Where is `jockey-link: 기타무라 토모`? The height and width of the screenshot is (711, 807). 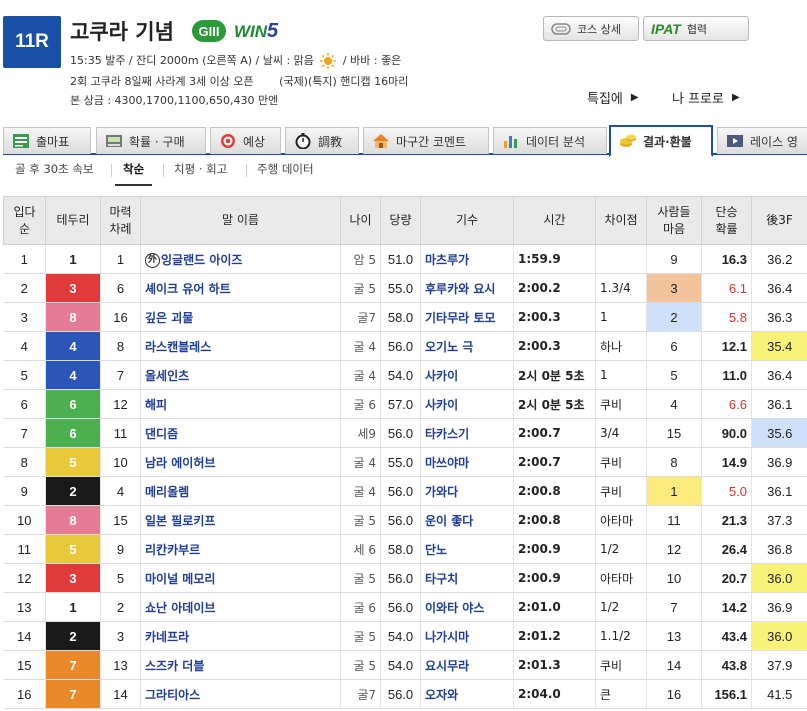
jockey-link: 기타무라 토모 is located at coordinates (460, 318).